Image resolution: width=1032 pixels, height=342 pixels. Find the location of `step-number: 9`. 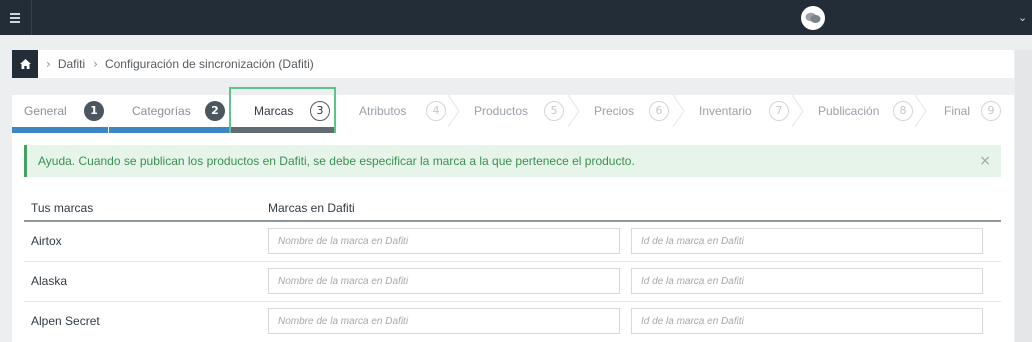

step-number: 9 is located at coordinates (991, 111).